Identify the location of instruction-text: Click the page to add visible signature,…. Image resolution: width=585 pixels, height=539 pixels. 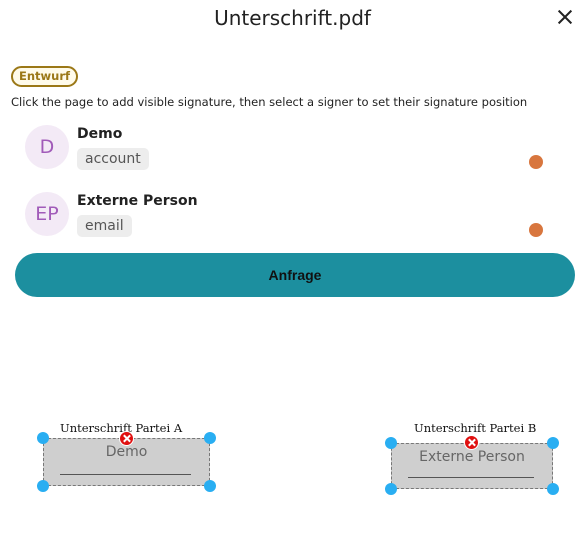
(269, 102).